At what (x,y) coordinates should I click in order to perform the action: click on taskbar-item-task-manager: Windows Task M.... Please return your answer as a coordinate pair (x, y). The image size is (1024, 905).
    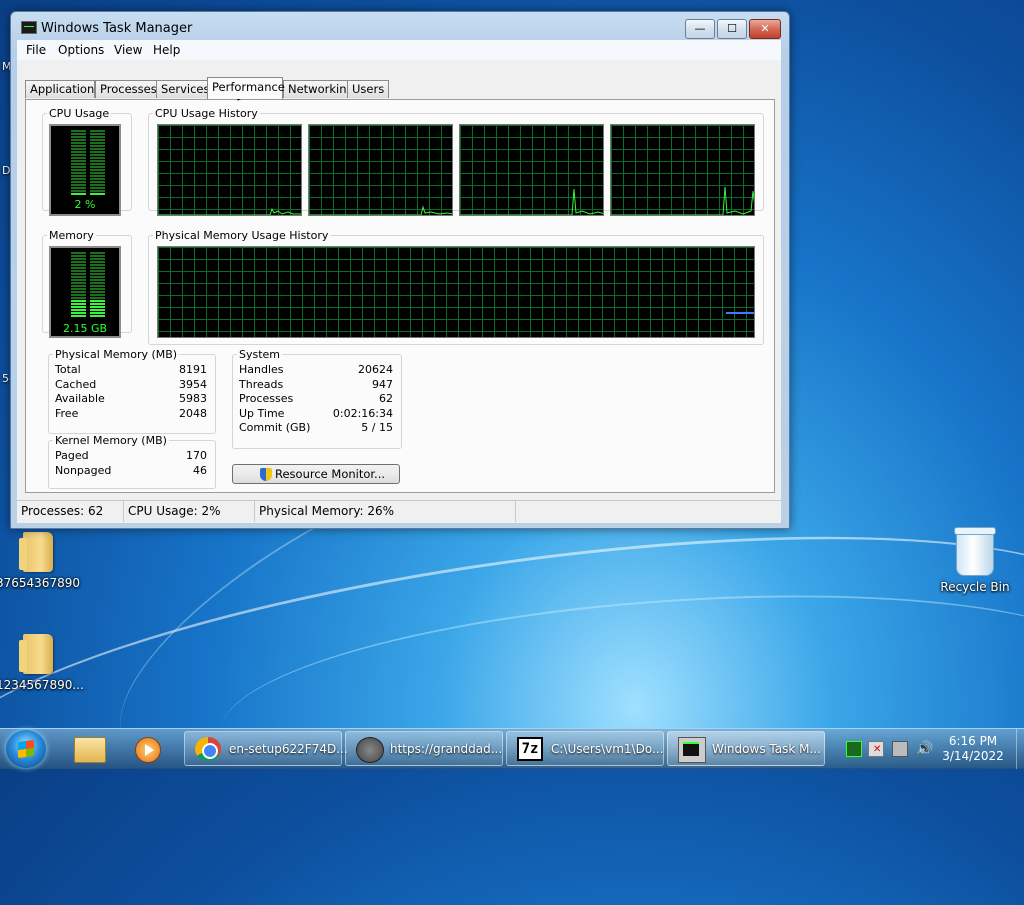
    Looking at the image, I should click on (746, 748).